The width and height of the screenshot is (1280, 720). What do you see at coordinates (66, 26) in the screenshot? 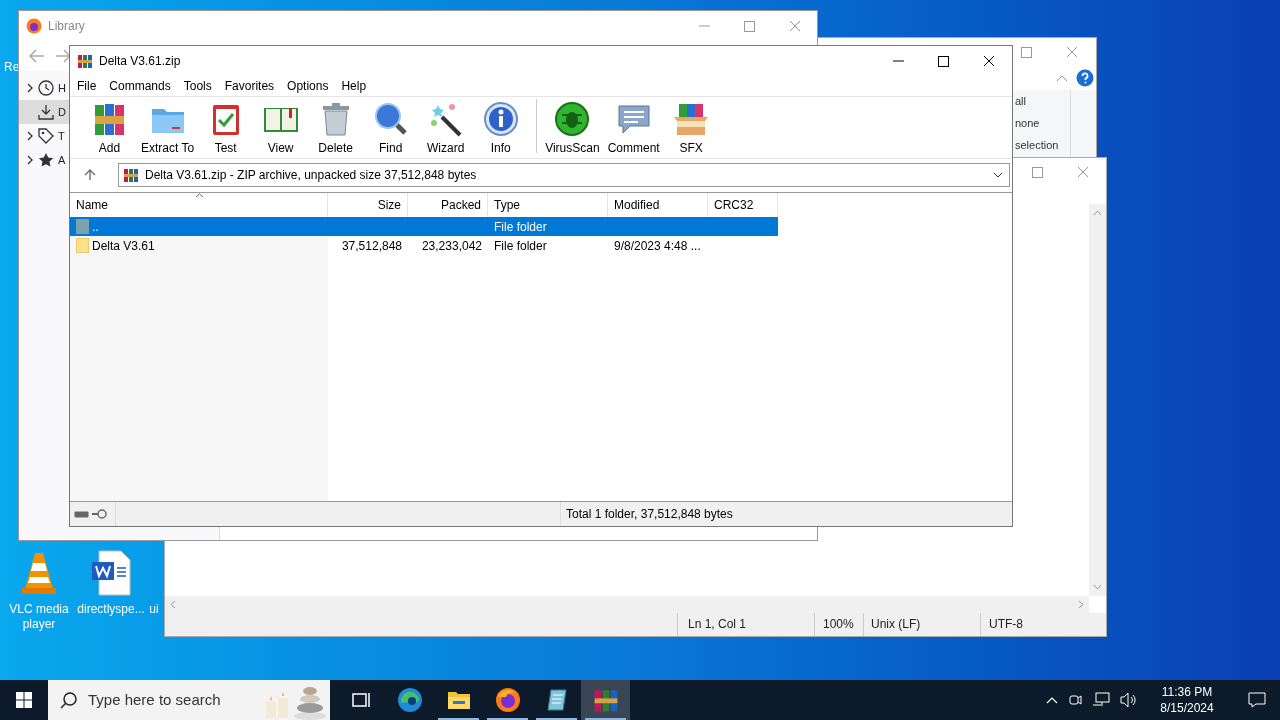
I see `window-title: Library` at bounding box center [66, 26].